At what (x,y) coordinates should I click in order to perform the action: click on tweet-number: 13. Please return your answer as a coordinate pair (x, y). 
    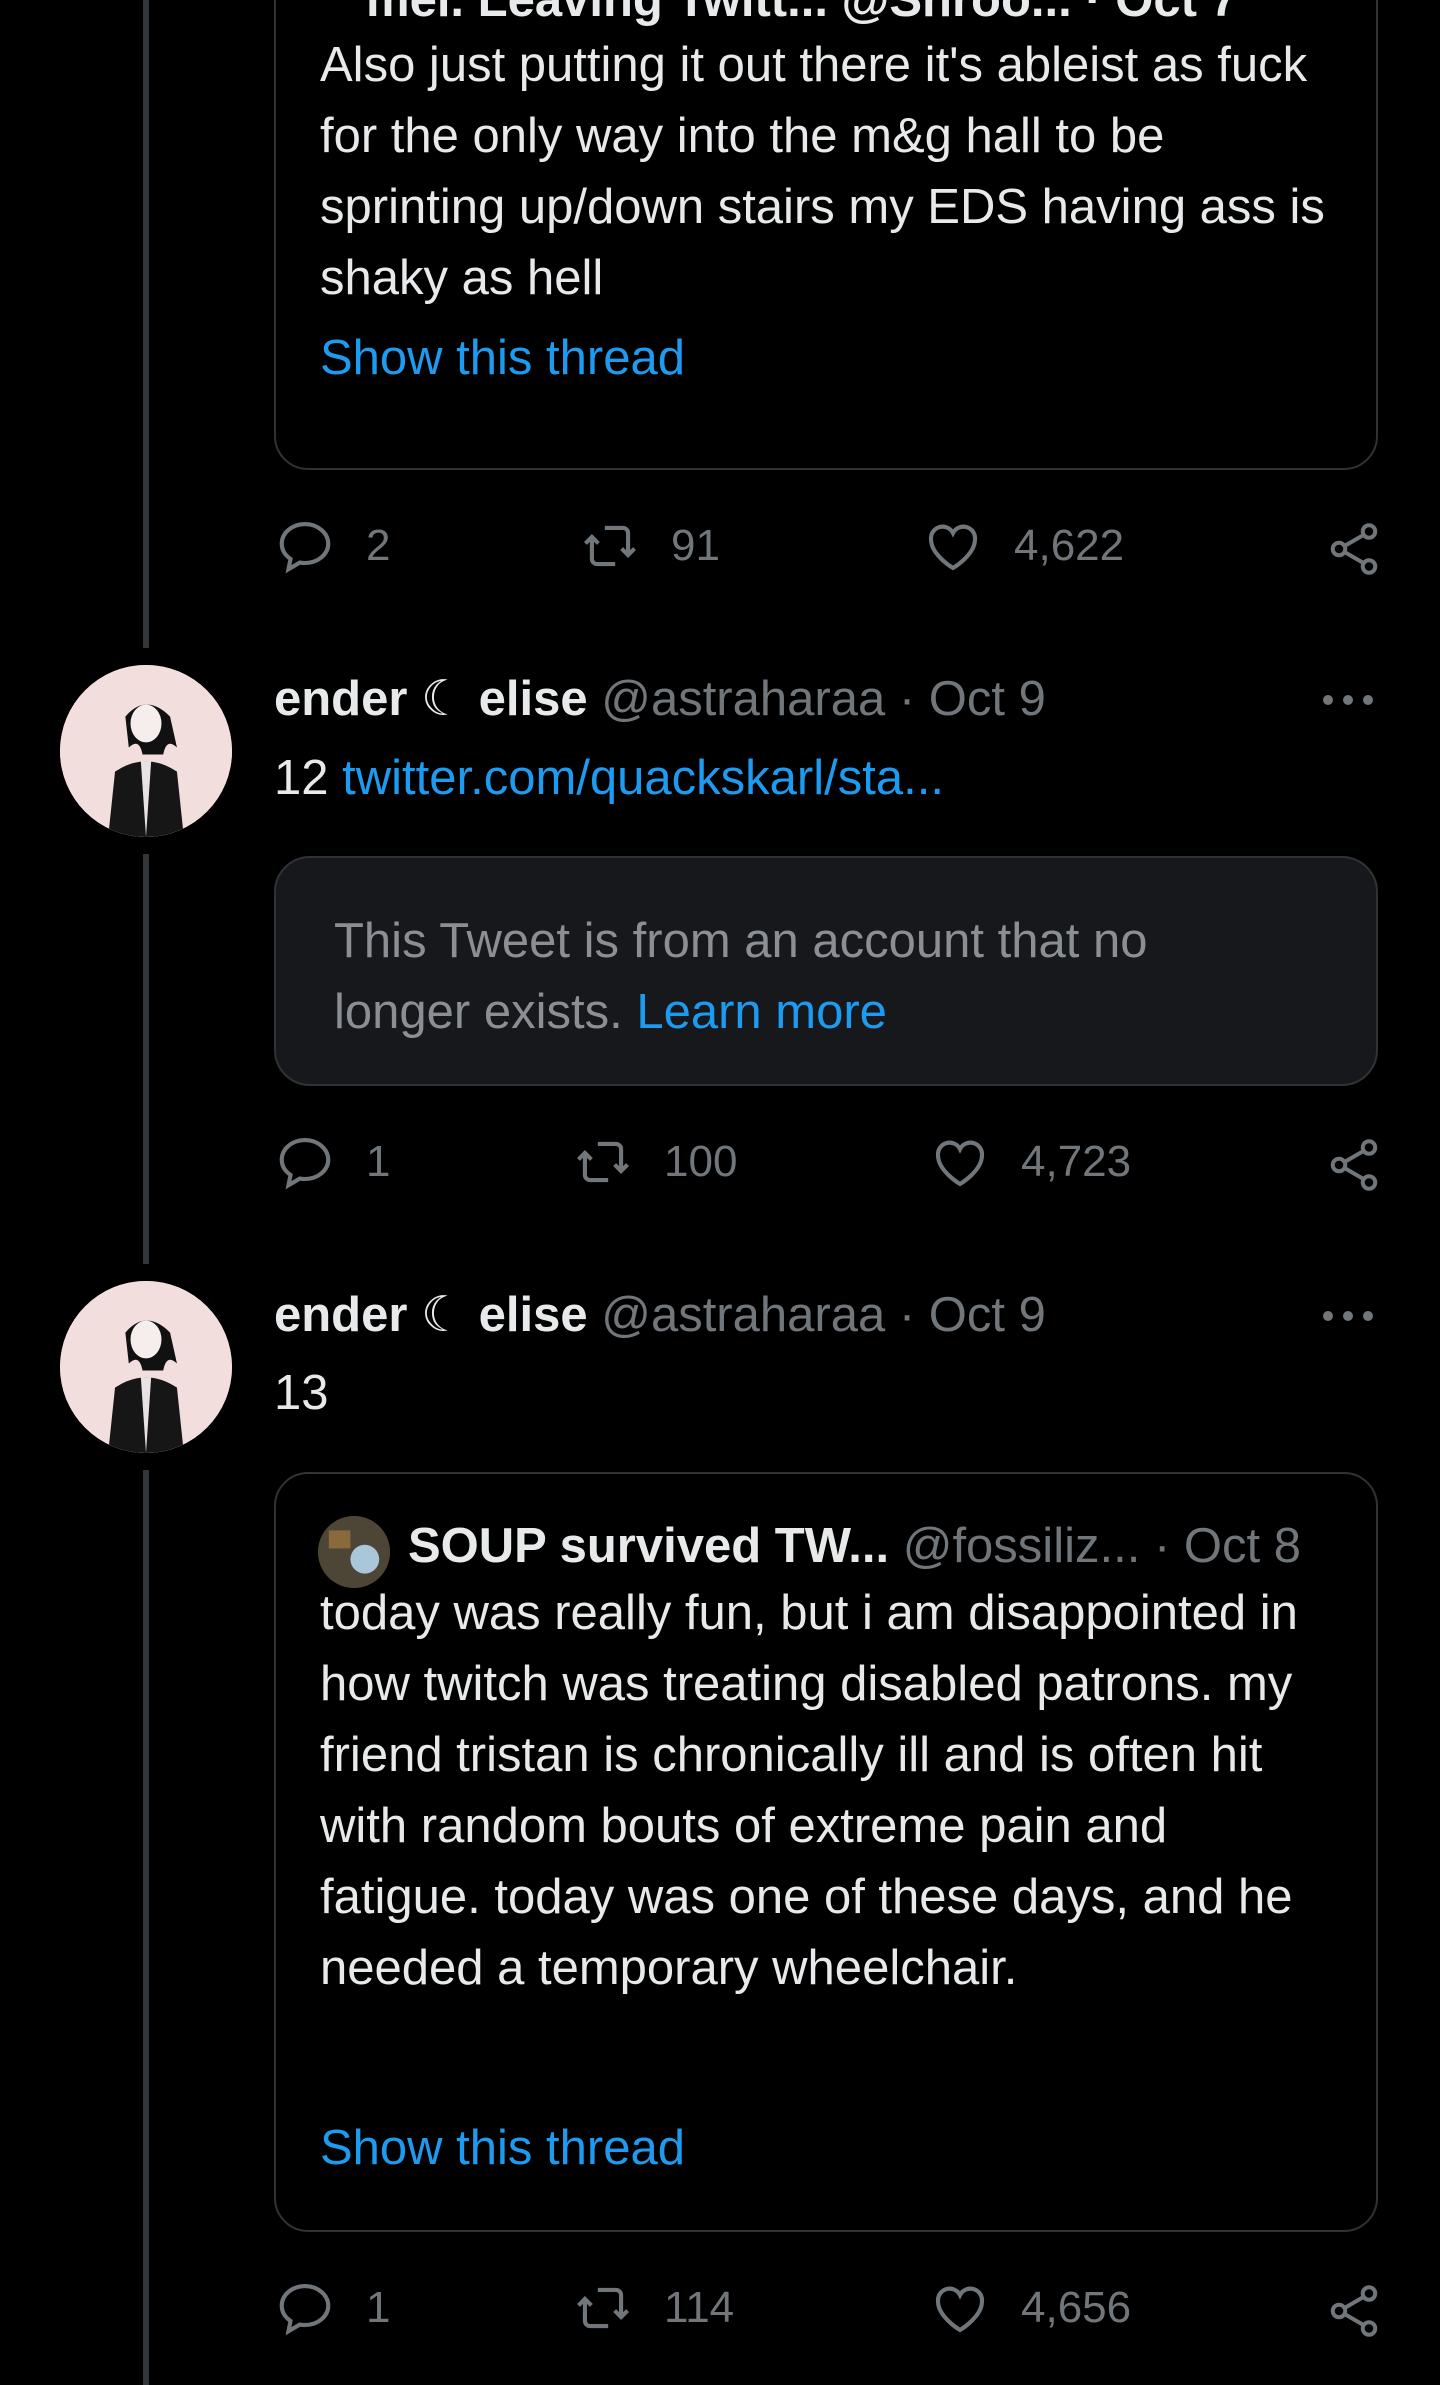
    Looking at the image, I should click on (301, 1393).